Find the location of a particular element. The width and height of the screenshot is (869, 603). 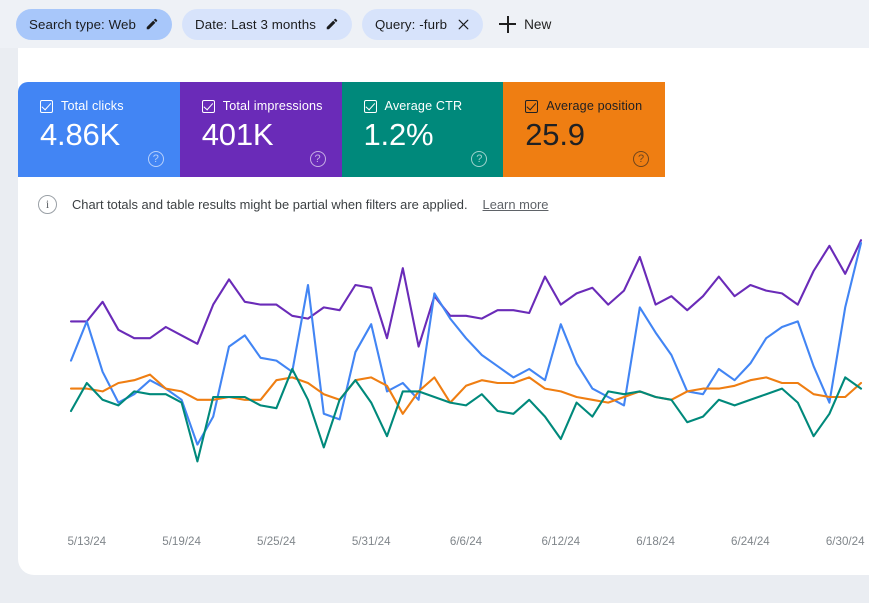

filter-chip-query-label: Query: -furb is located at coordinates (411, 24).